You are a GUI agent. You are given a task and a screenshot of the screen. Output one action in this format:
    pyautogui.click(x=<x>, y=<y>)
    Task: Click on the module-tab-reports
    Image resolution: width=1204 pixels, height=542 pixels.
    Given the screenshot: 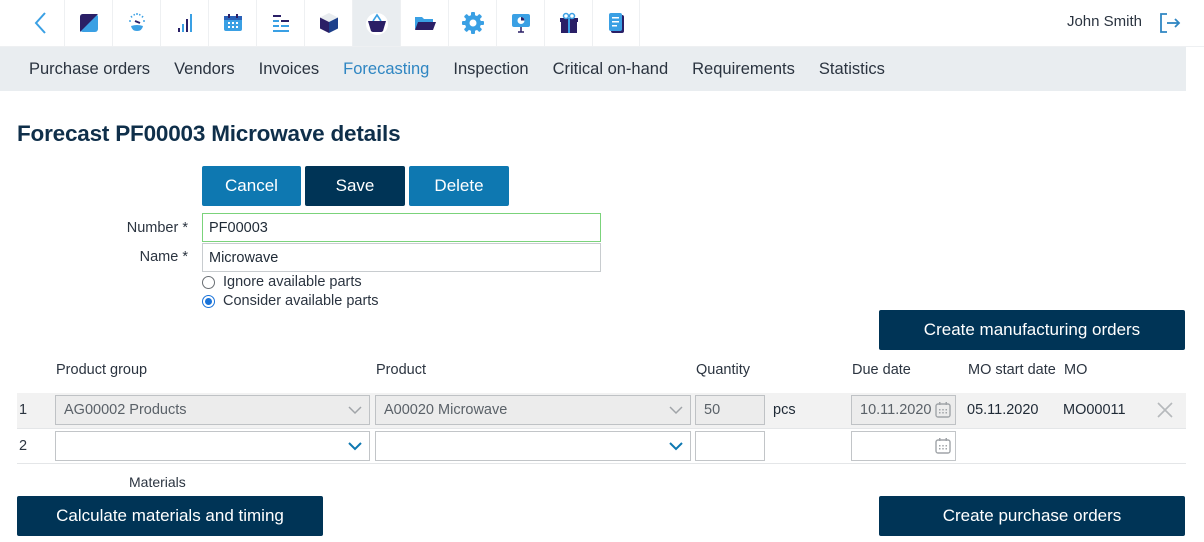 What is the action you would take?
    pyautogui.click(x=520, y=23)
    